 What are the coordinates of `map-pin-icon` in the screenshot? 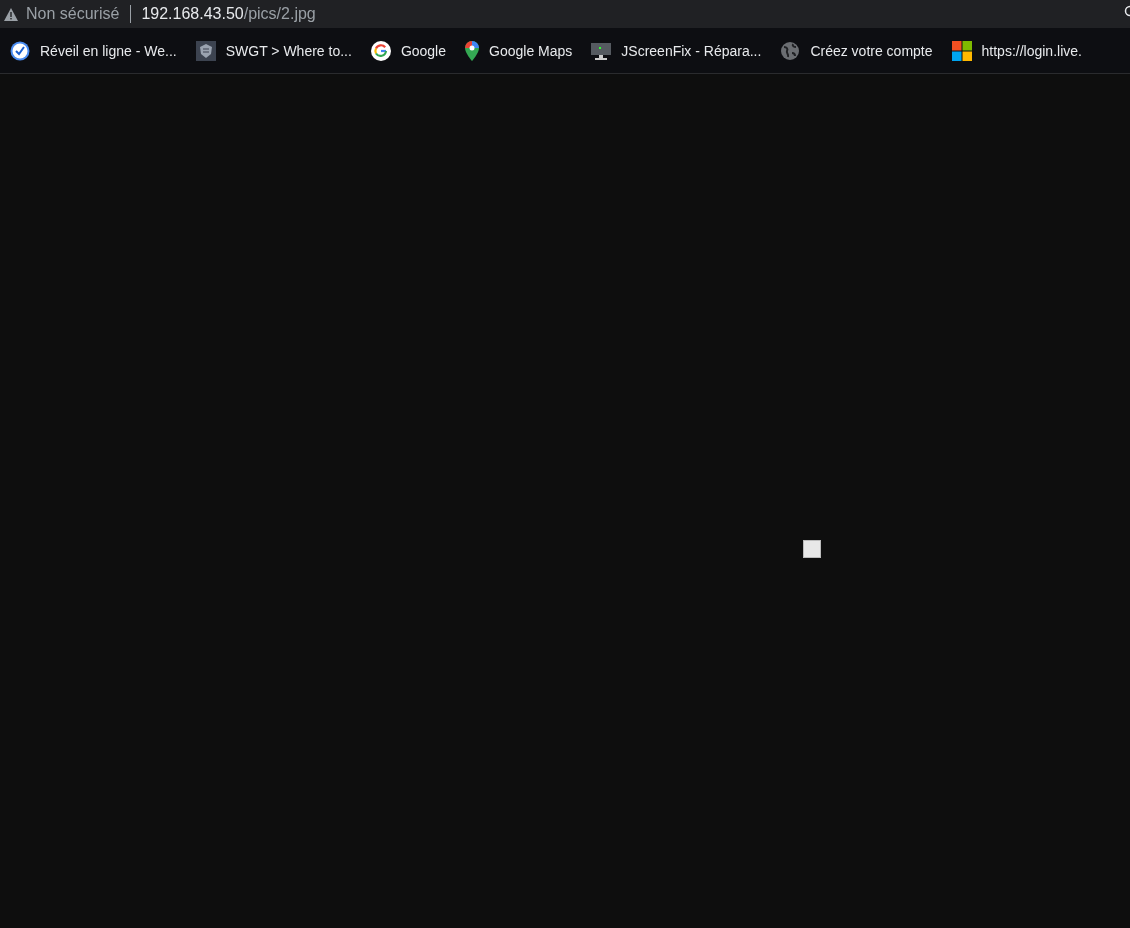 It's located at (472, 50).